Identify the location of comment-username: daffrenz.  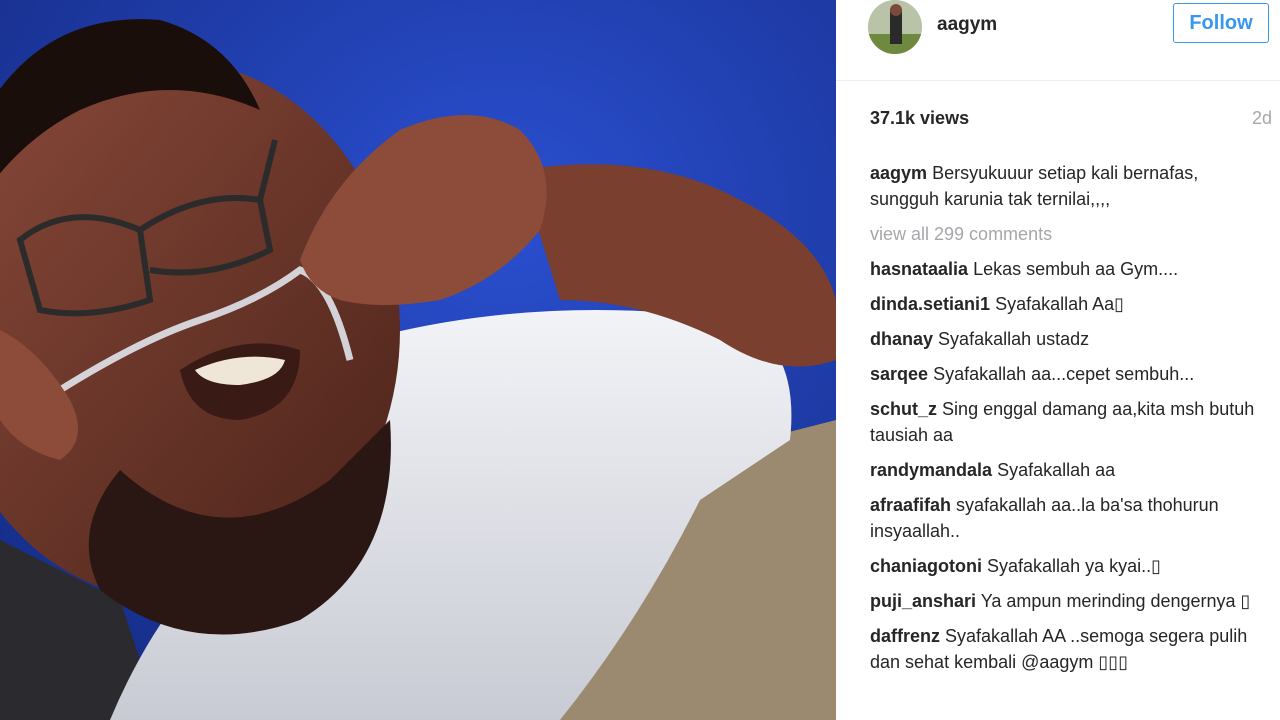
(905, 636).